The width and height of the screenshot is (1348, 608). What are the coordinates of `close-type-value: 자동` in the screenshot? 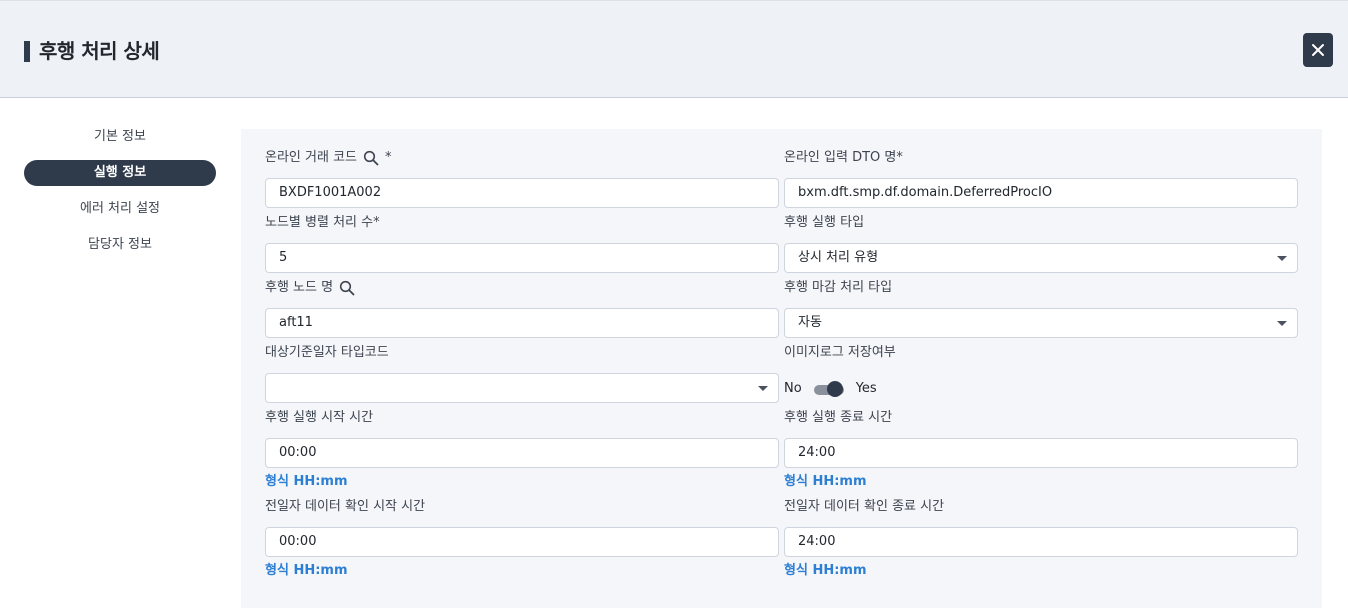 It's located at (810, 322).